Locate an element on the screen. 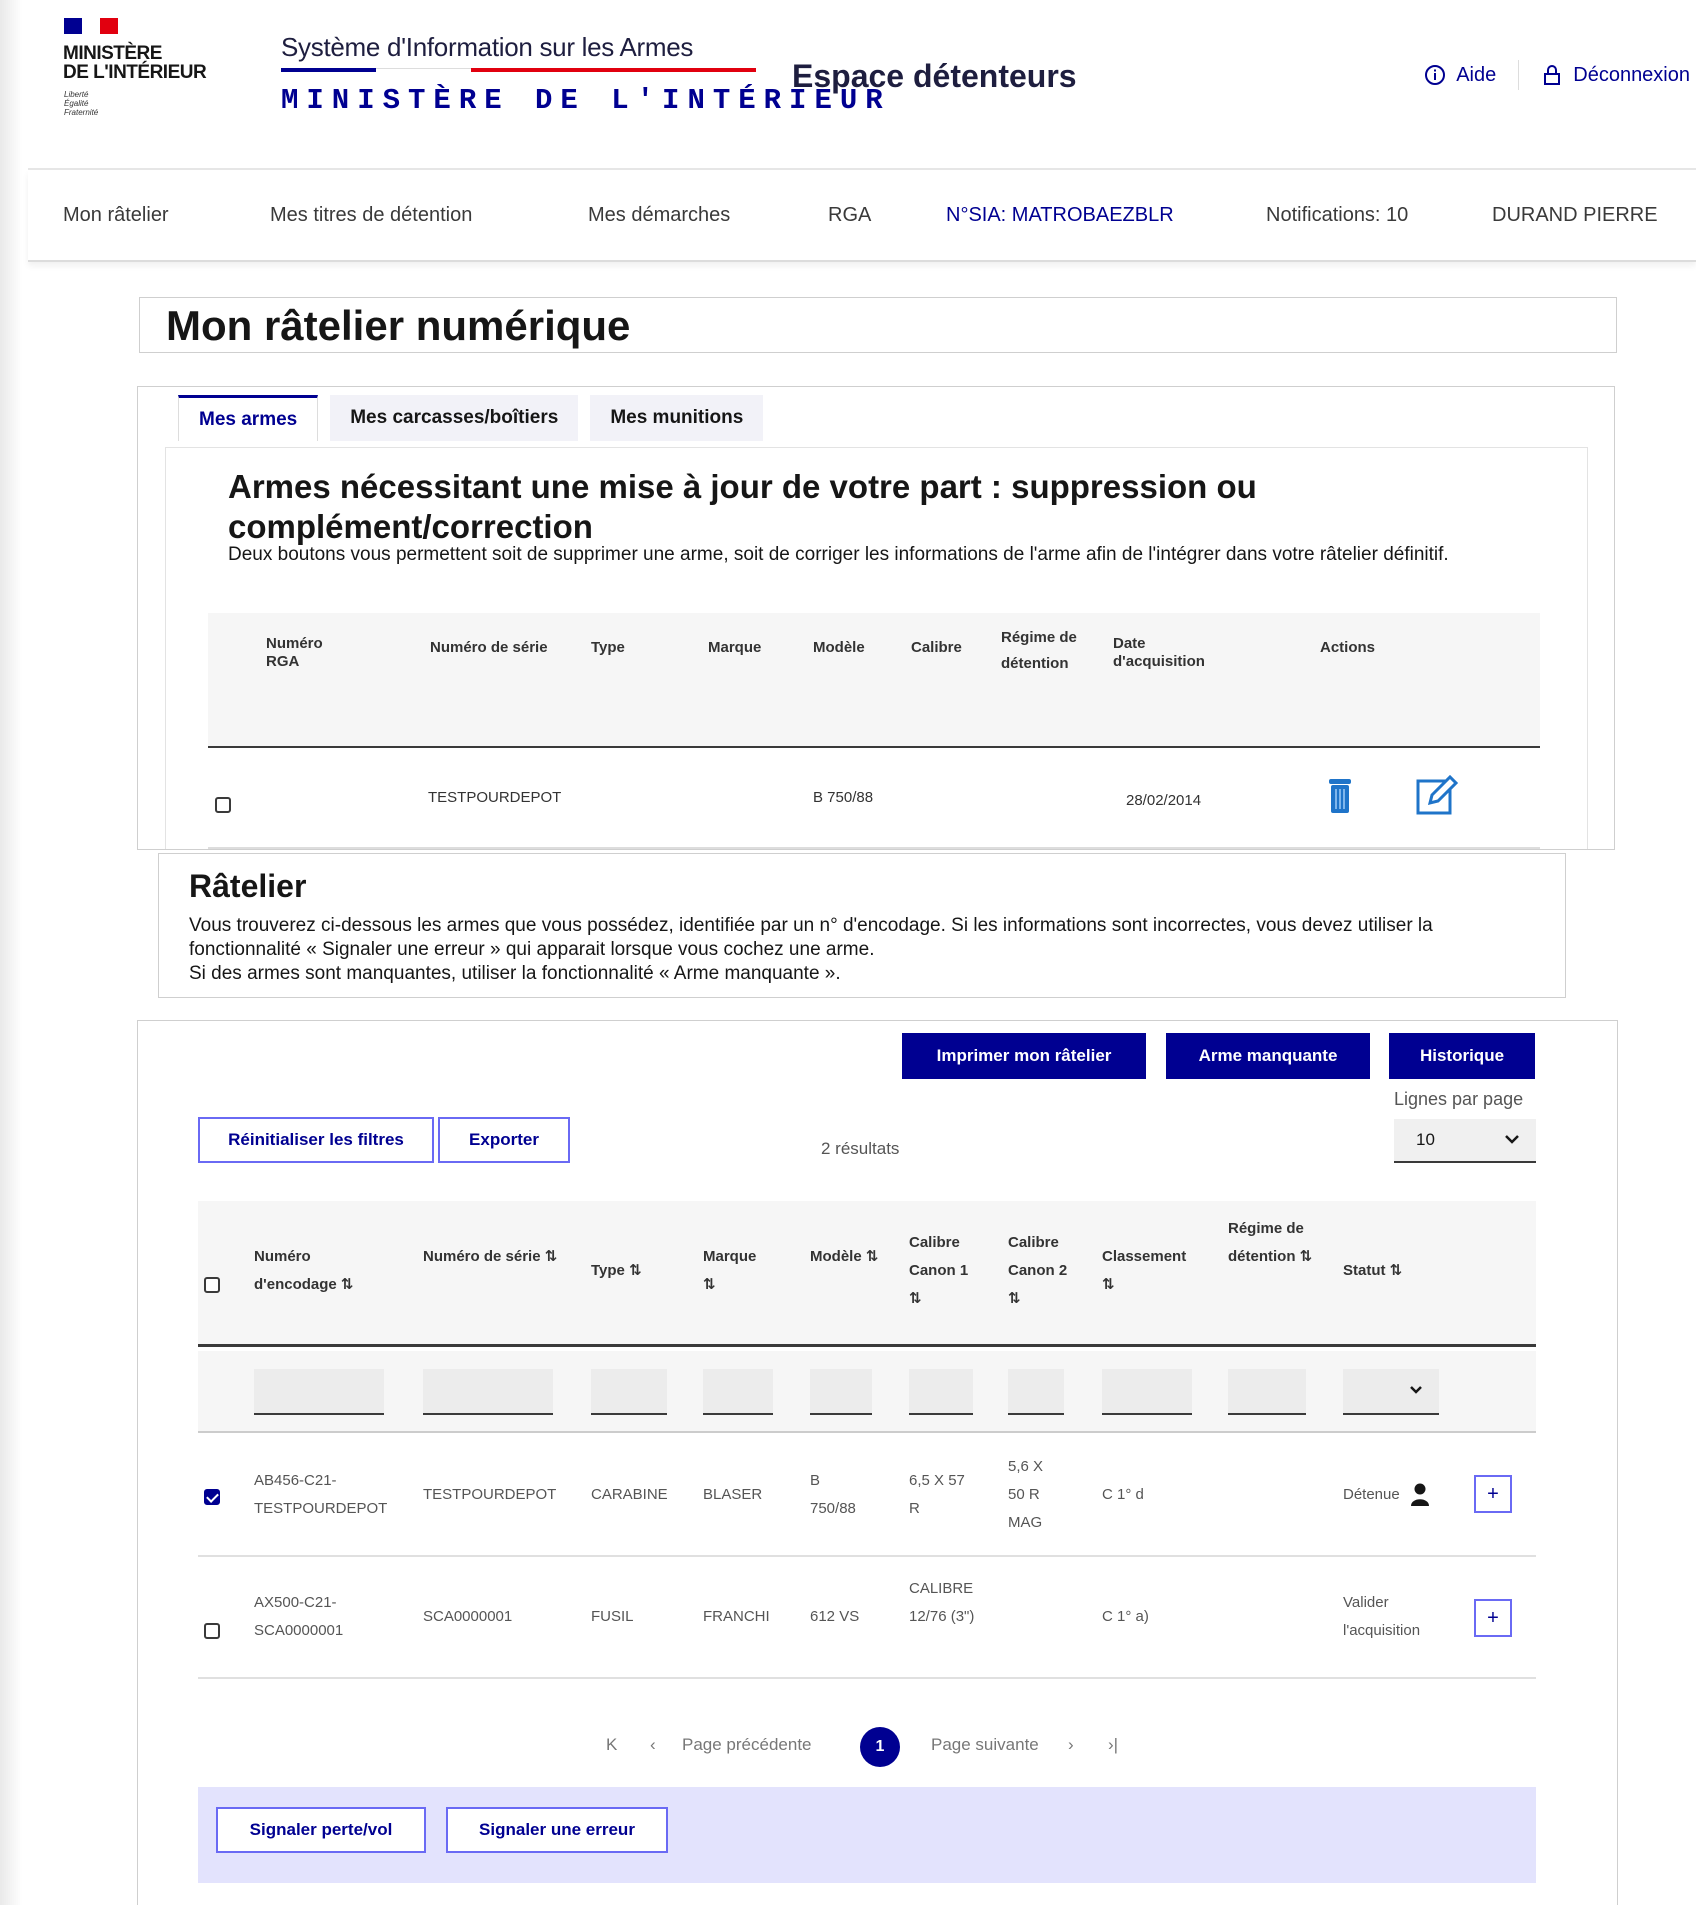 This screenshot has height=1905, width=1696. nav-item-user: DURAND PIERRE is located at coordinates (1575, 215).